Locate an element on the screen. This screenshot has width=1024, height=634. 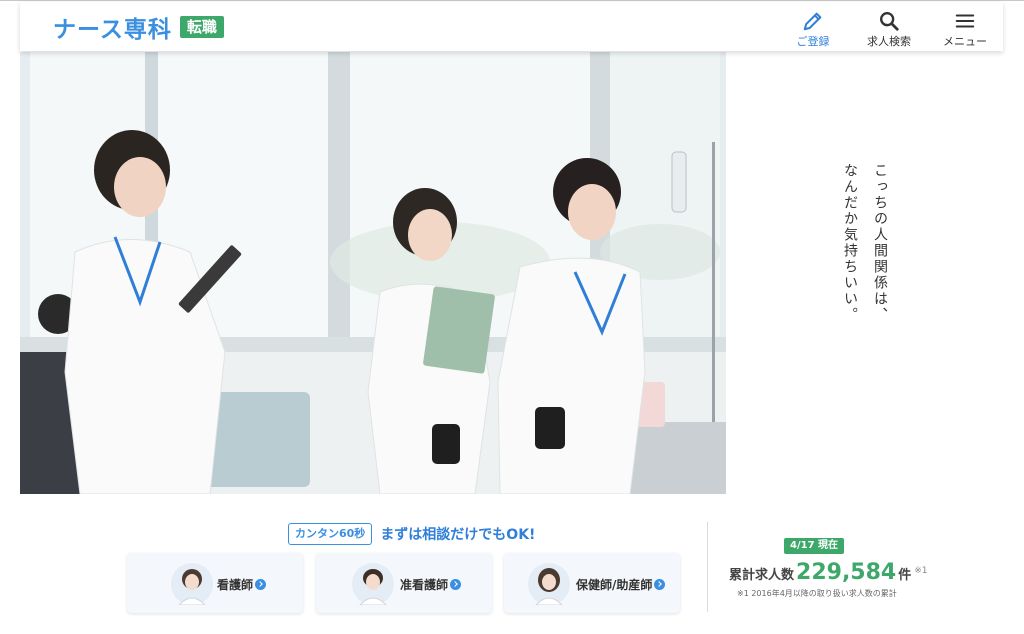
stat-footnote: ※1 2016年4月以降の取り扱い求人数の累計 is located at coordinates (817, 593).